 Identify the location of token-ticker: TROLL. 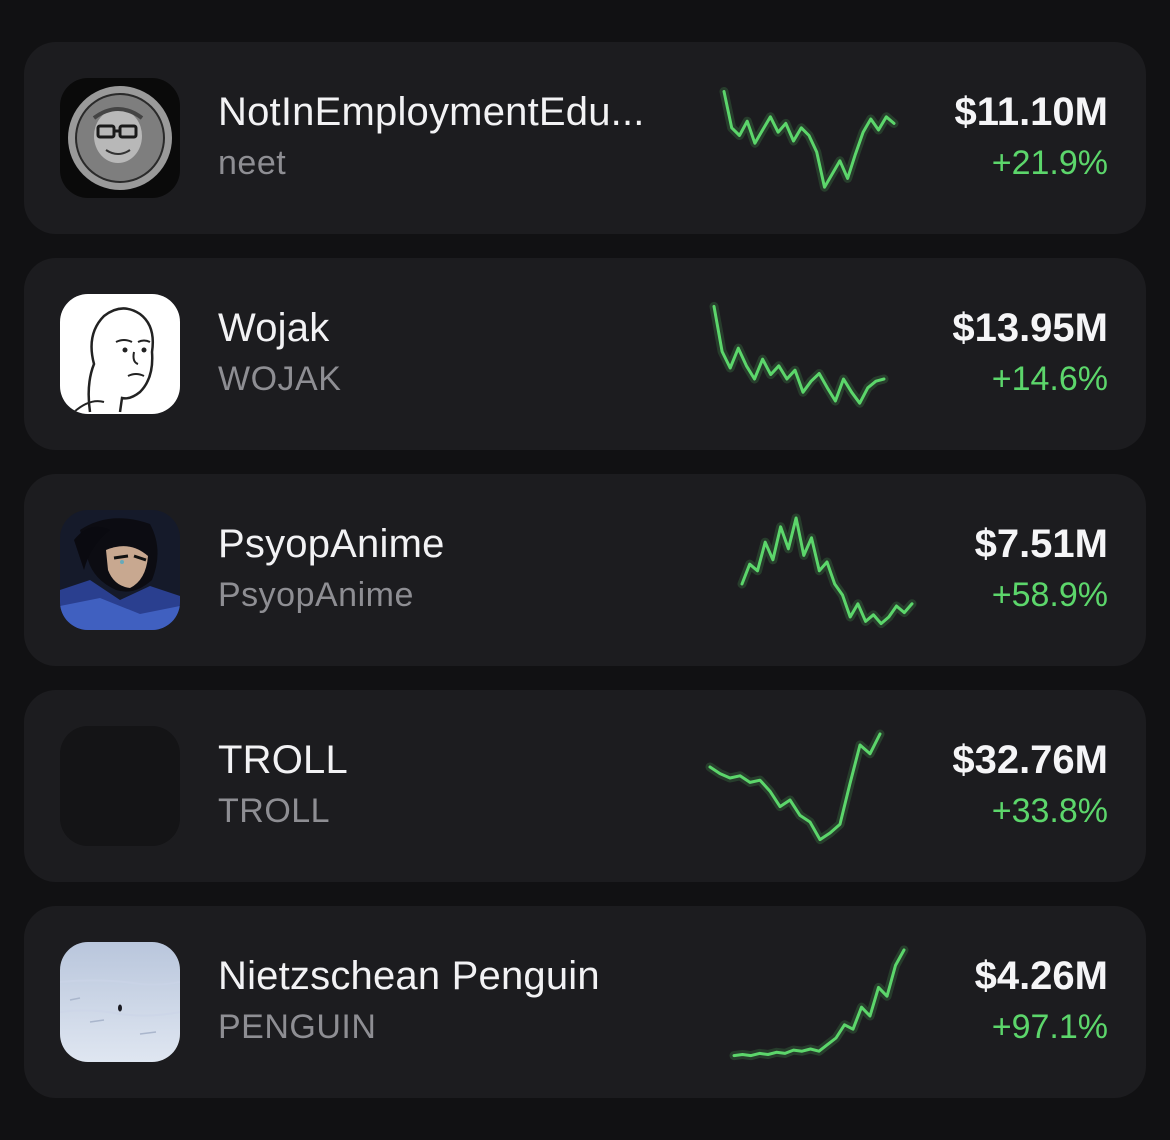
(274, 811).